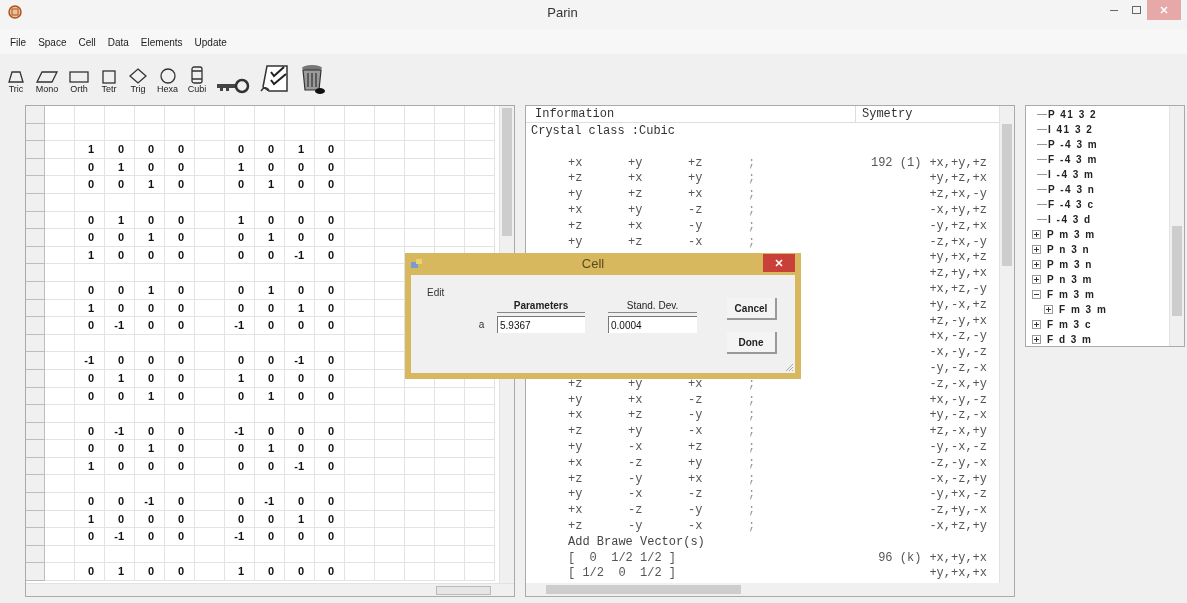  Describe the element at coordinates (958, 432) in the screenshot. I see `symmetry-text: +z,-x,+y` at that location.